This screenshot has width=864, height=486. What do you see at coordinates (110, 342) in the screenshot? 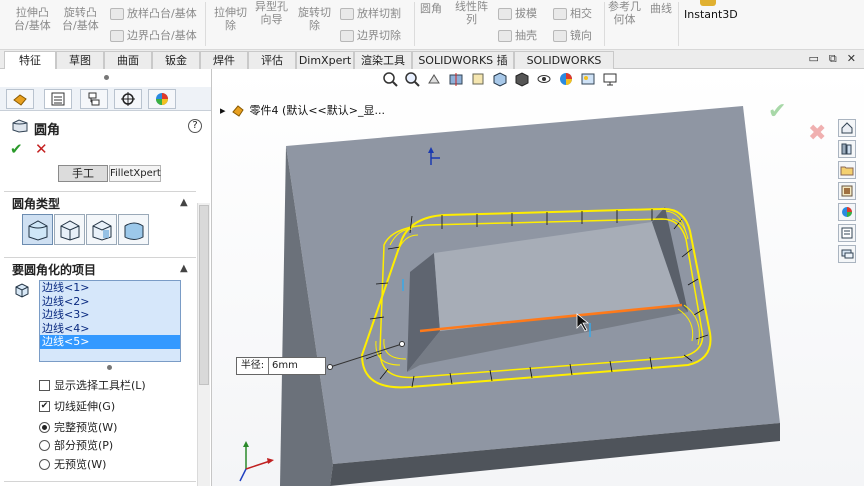
I see `list-item-selected: 边线<5>` at bounding box center [110, 342].